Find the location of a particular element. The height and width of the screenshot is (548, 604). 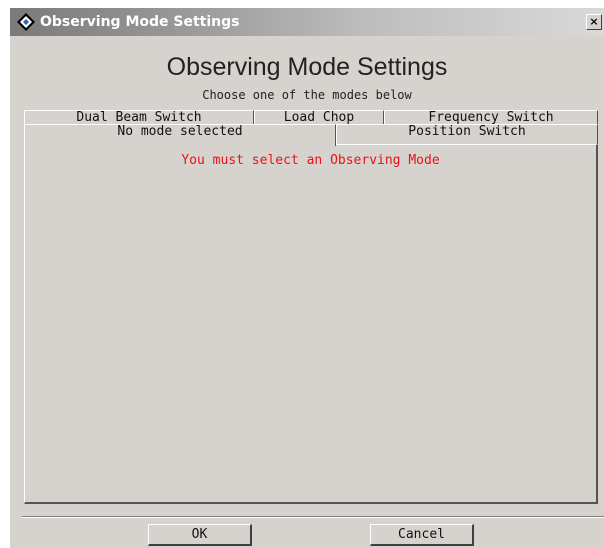

tab-no-mode-selected: No mode selected is located at coordinates (180, 135).